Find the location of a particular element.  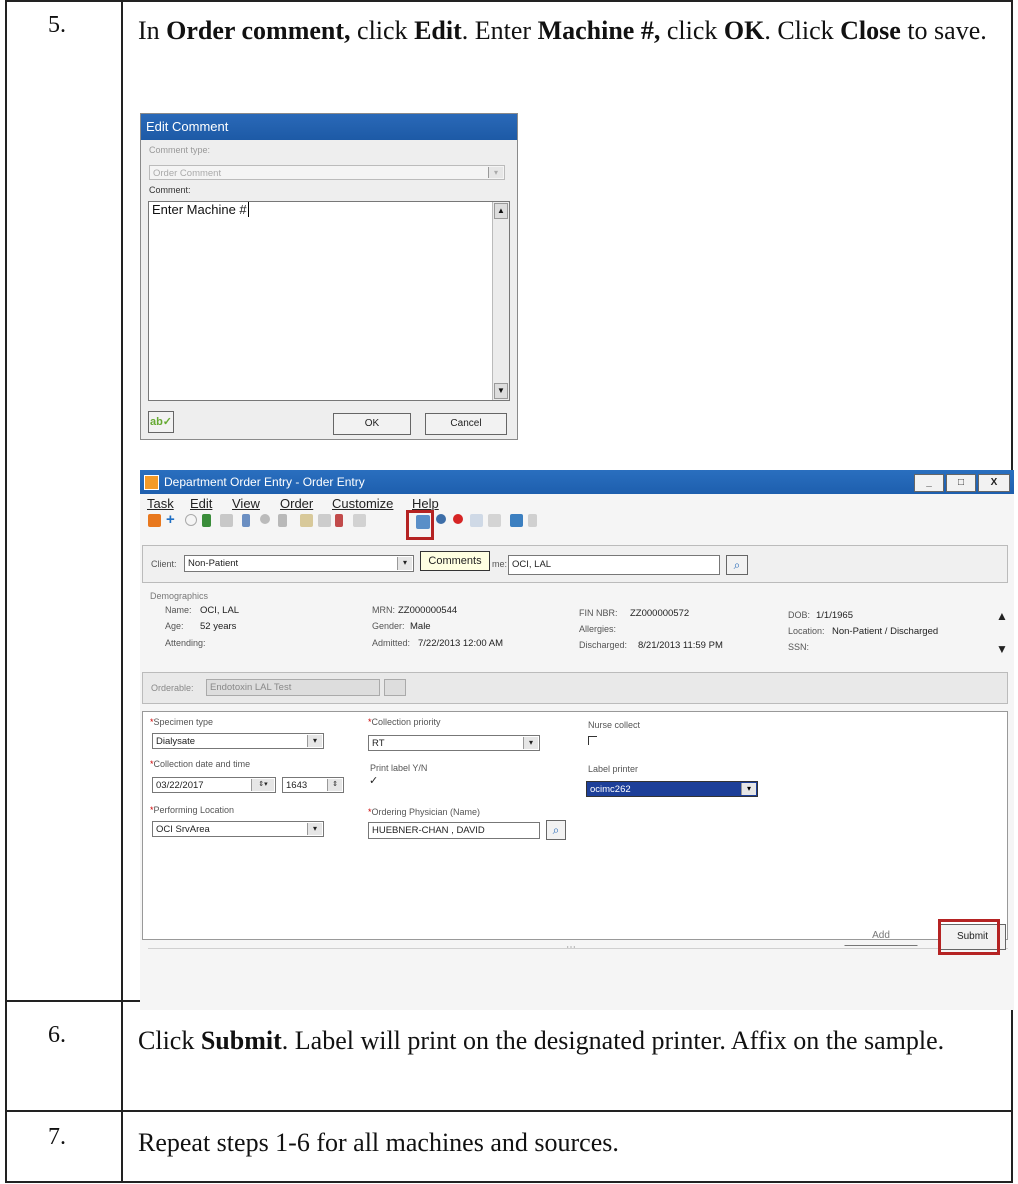

location-label: Location: is located at coordinates (806, 631).